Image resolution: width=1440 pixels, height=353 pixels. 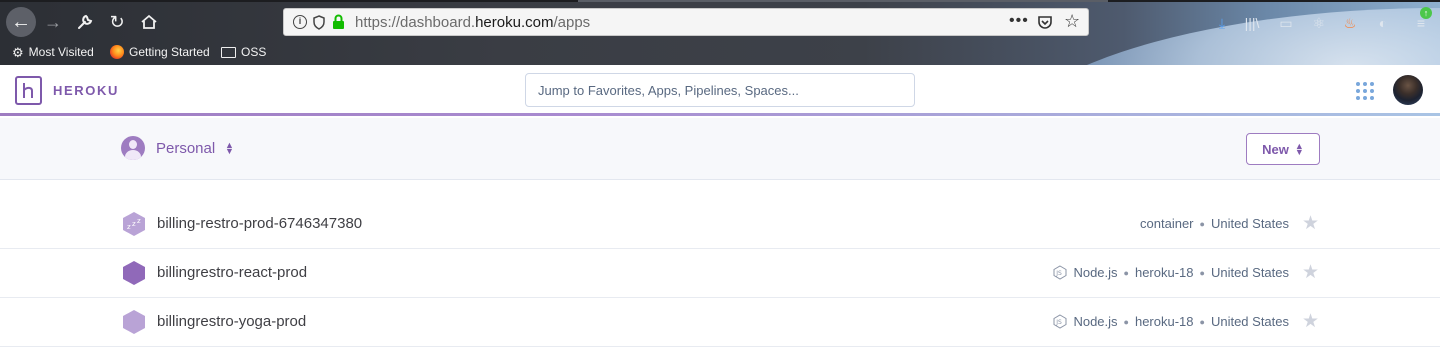 What do you see at coordinates (254, 52) in the screenshot?
I see `bookmark-label: OSS` at bounding box center [254, 52].